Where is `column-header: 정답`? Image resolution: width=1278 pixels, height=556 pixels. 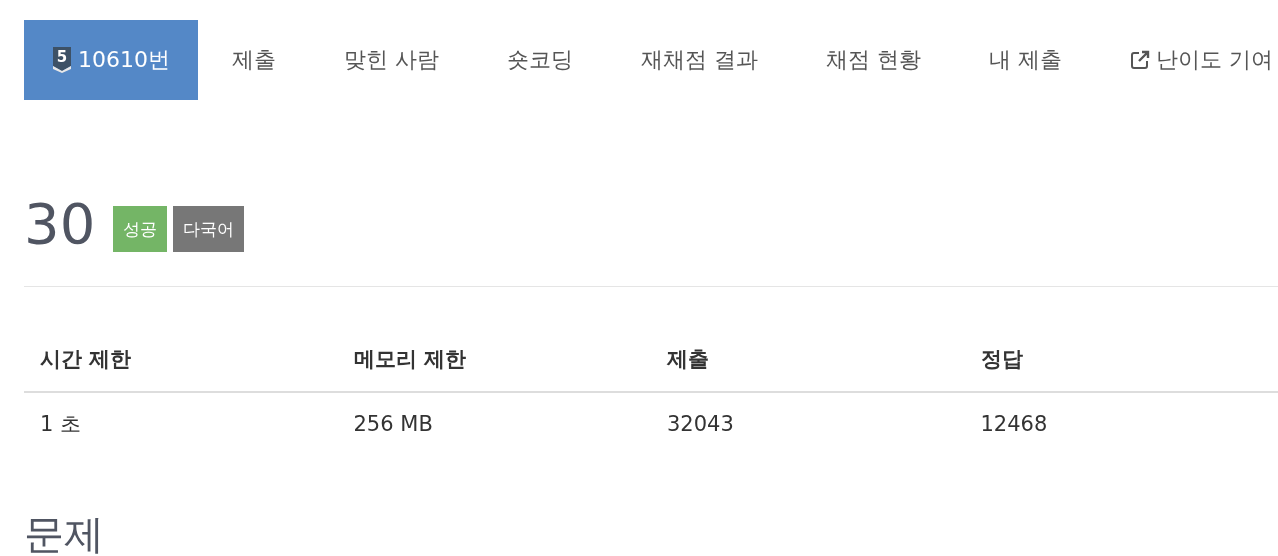
column-header: 정답 is located at coordinates (1121, 359).